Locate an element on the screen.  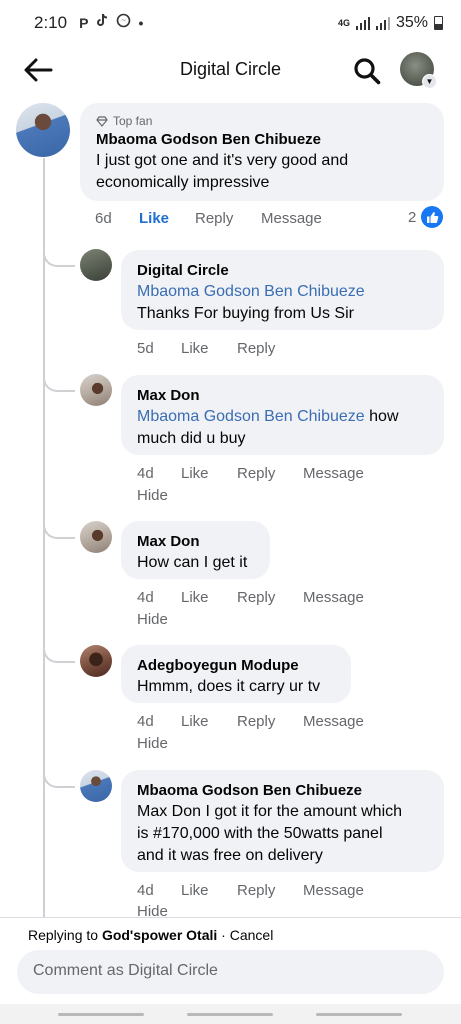
thread-line is located at coordinates (44, 538).